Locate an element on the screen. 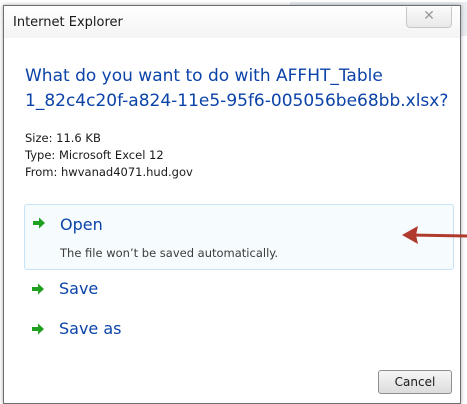 This screenshot has width=467, height=404. open-label: Open is located at coordinates (81, 224).